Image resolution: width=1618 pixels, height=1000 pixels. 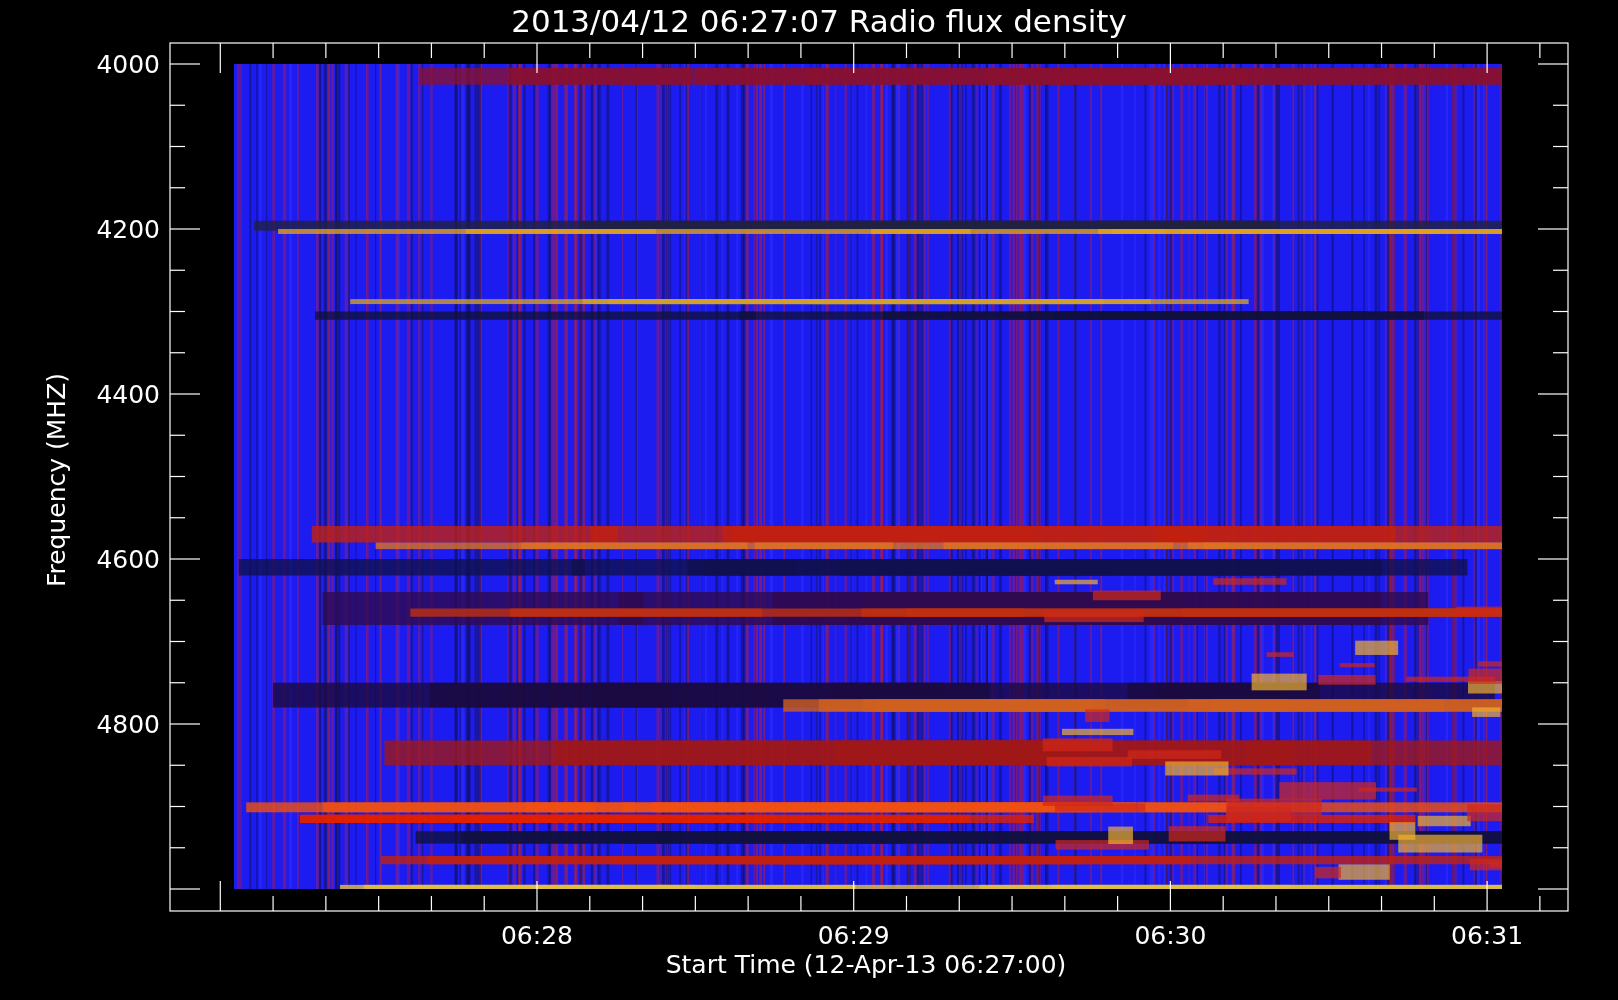 I want to click on y-tick-label: 4200, so click(x=128, y=229).